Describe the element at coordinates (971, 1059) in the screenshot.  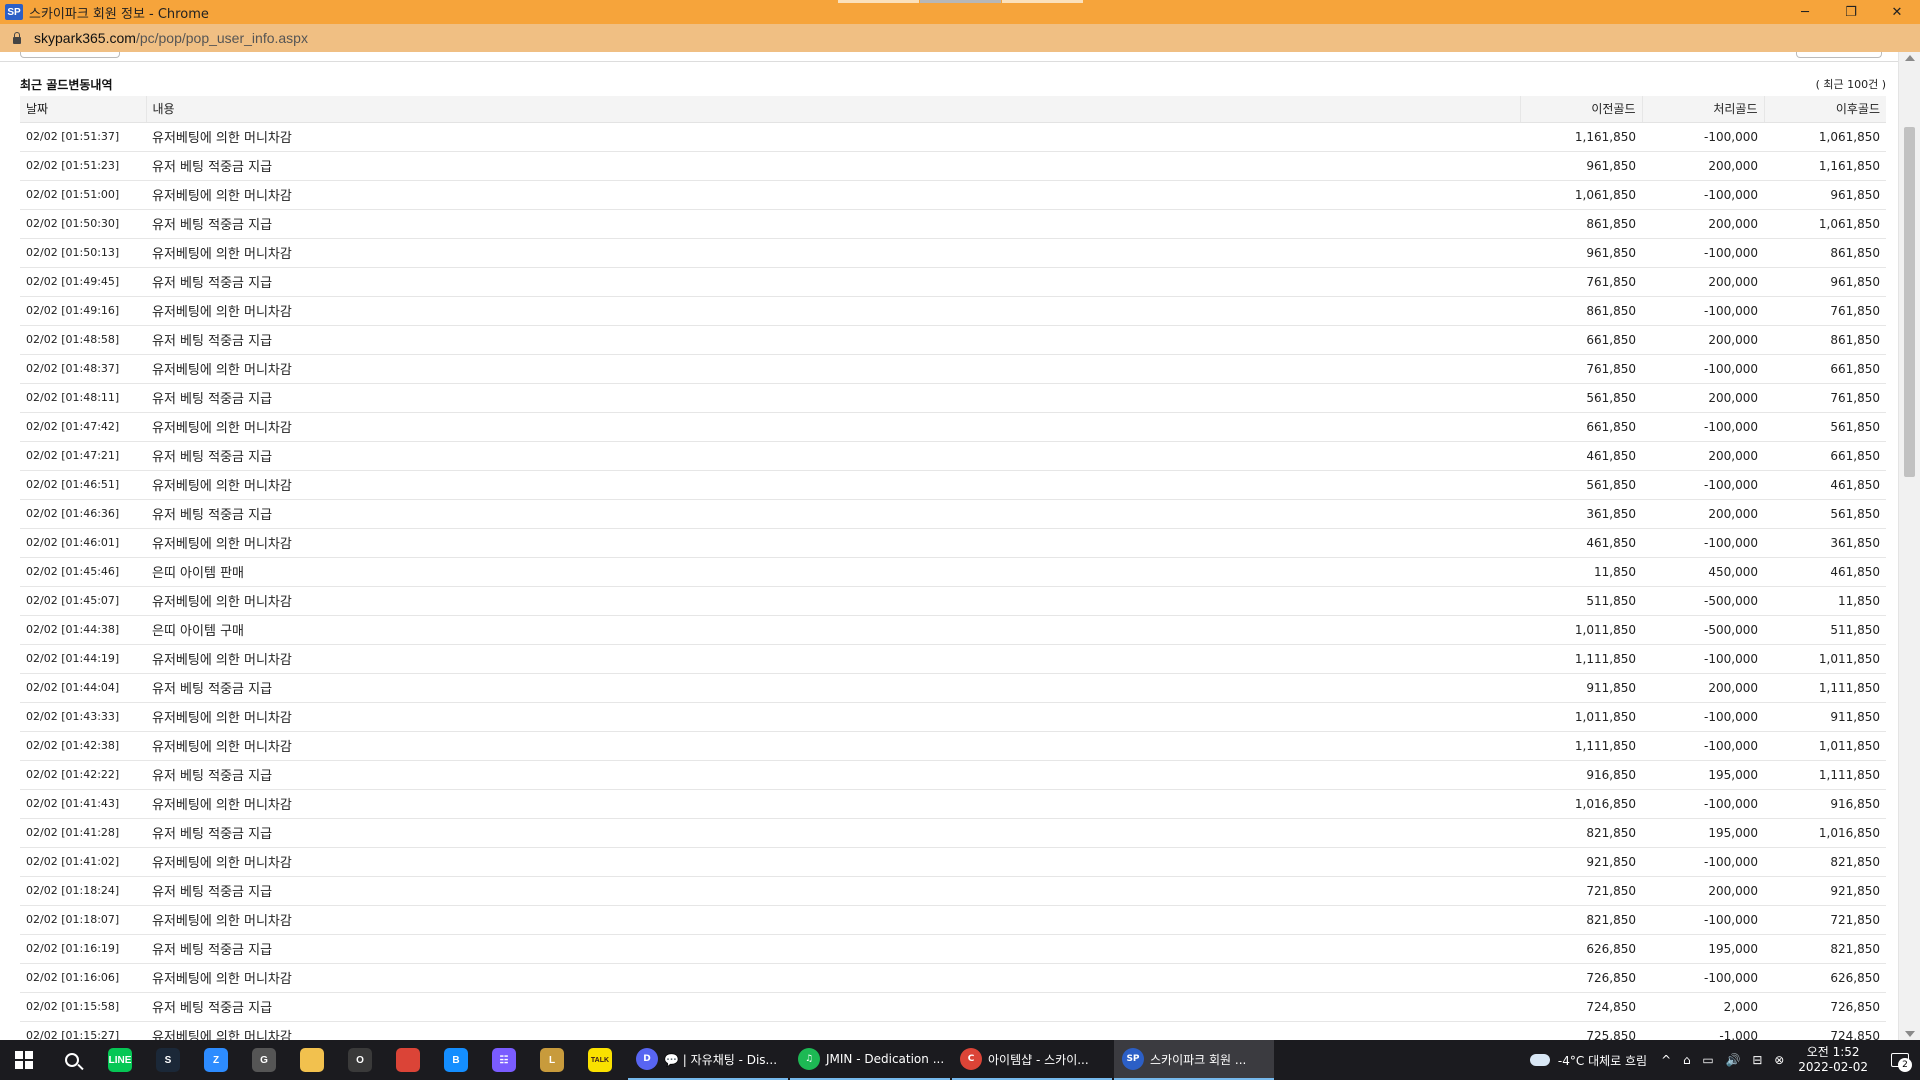
I see `chrome-shop-icon: C` at that location.